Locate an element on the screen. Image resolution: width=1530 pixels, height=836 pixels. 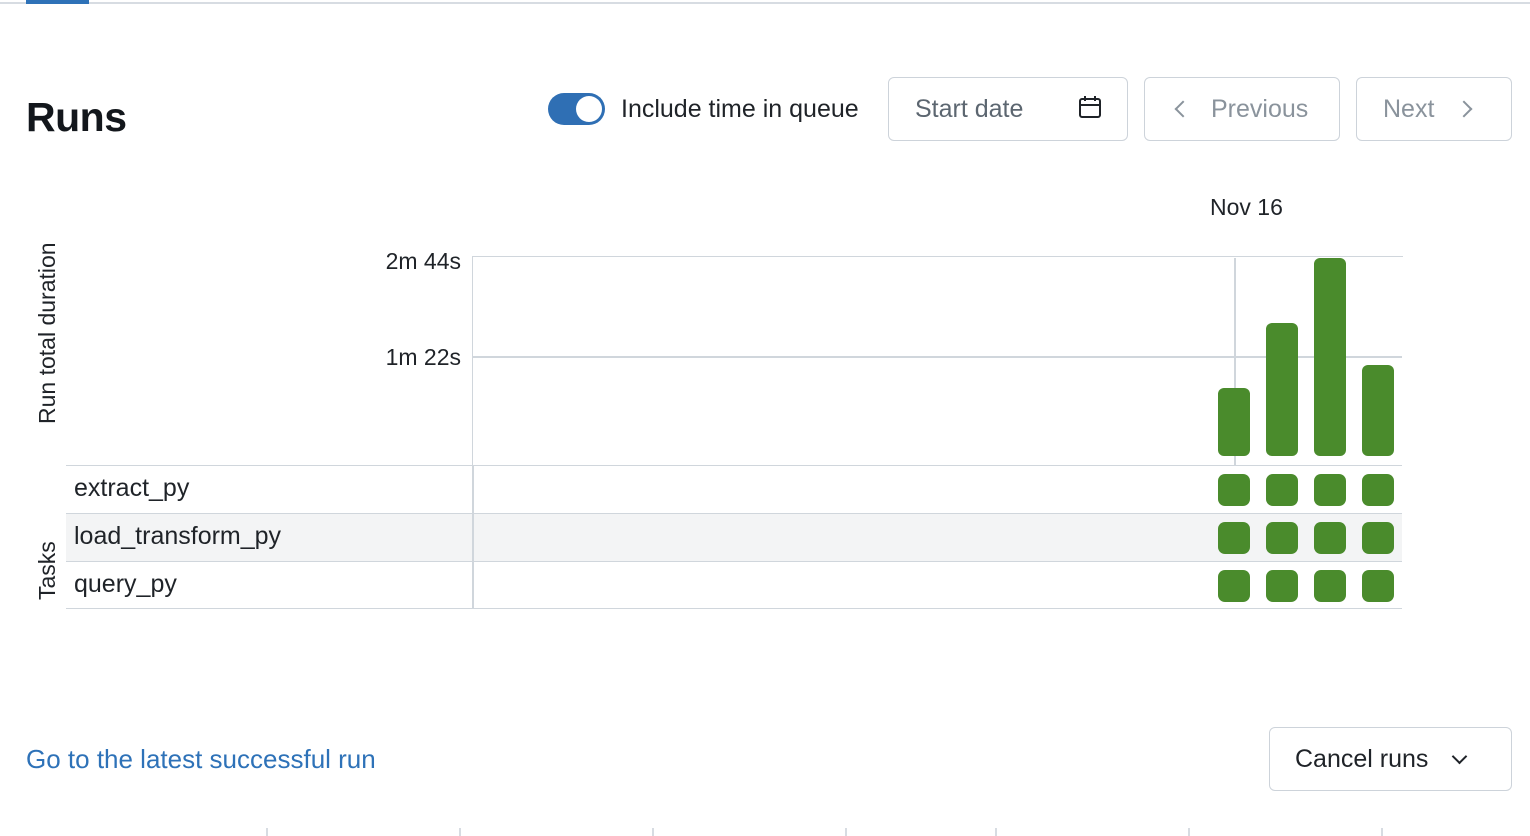
y-tick-label: 1m 22s is located at coordinates (423, 357).